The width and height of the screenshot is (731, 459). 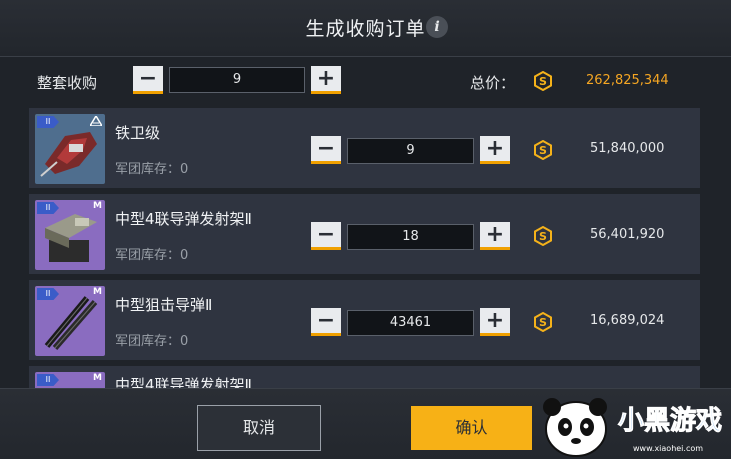 What do you see at coordinates (627, 148) in the screenshot?
I see `item-price: 51,840,000` at bounding box center [627, 148].